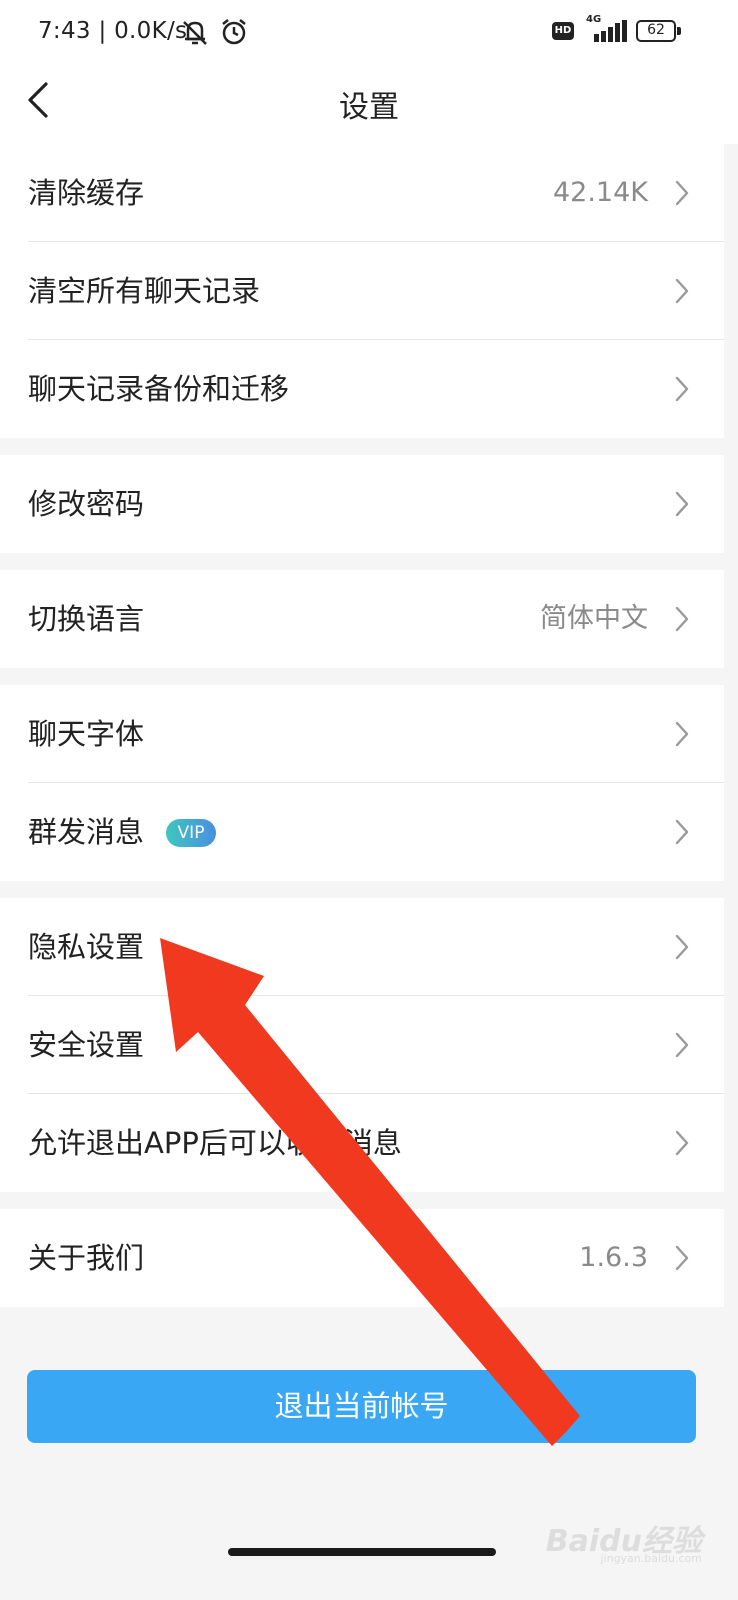  Describe the element at coordinates (600, 192) in the screenshot. I see `cache-size-value: 42.14K` at that location.